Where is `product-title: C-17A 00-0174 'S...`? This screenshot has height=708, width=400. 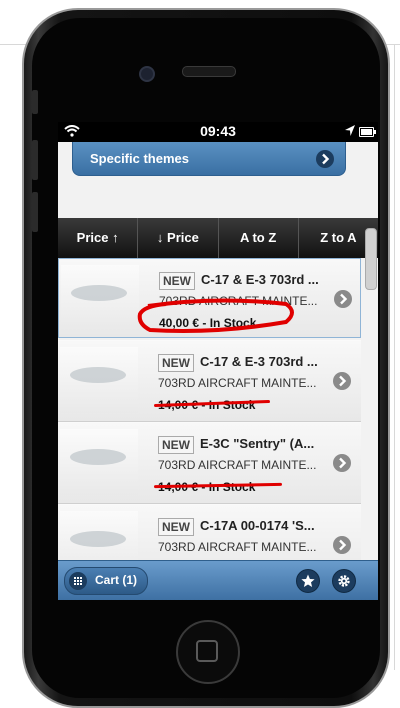
product-title: C-17A 00-0174 'S... is located at coordinates (257, 525).